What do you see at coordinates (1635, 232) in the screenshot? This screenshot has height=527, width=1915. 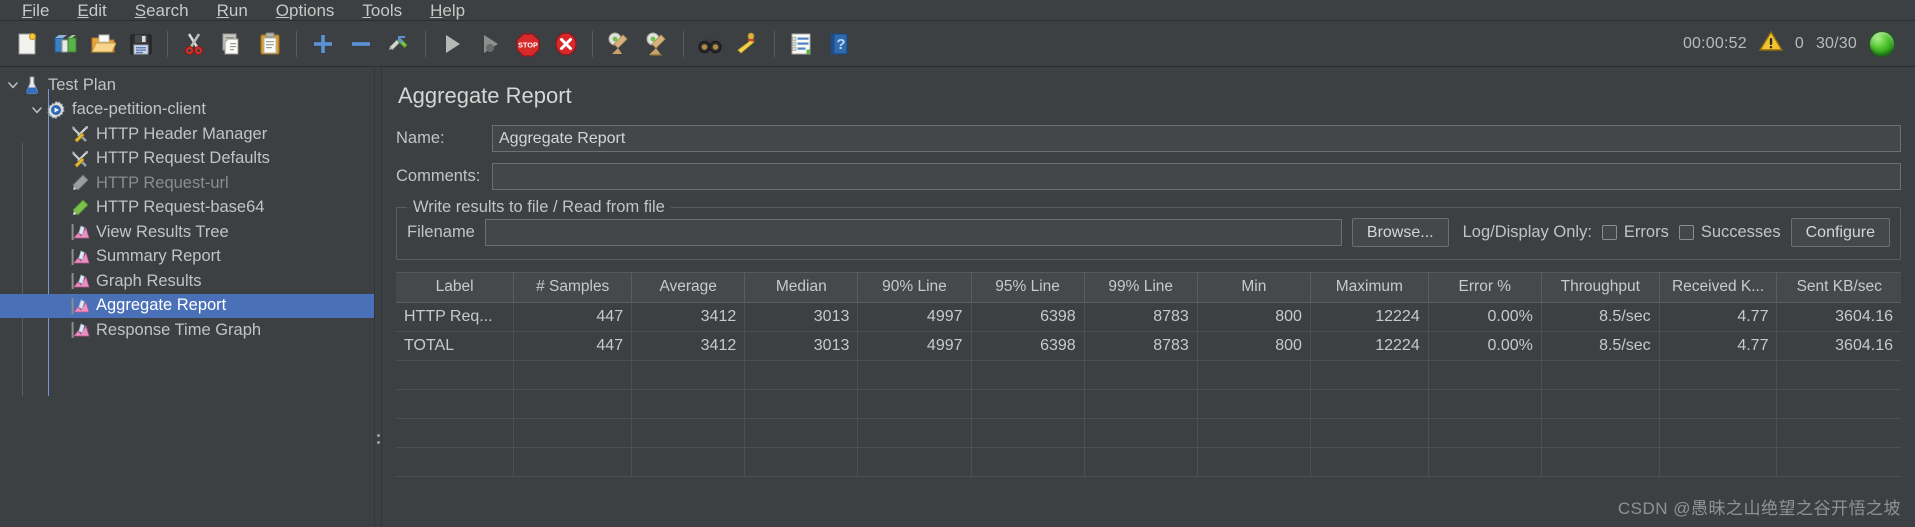 I see `errors-checkbox: Errors` at bounding box center [1635, 232].